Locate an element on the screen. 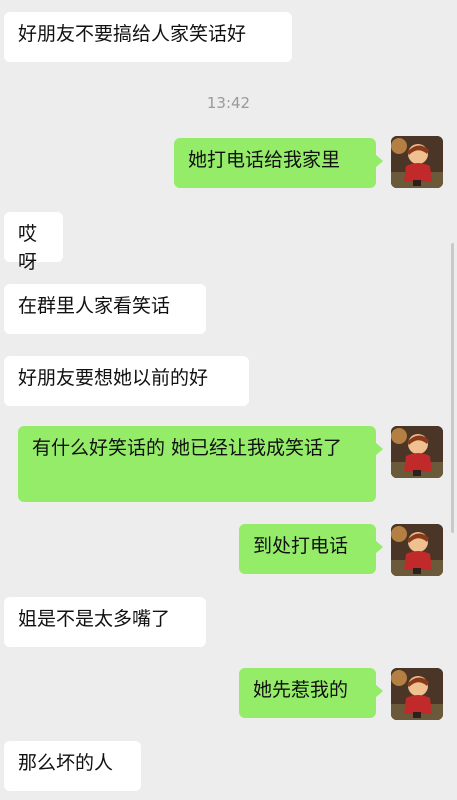  message-bubble-incoming: 好朋友要想她以前的好 is located at coordinates (126, 381).